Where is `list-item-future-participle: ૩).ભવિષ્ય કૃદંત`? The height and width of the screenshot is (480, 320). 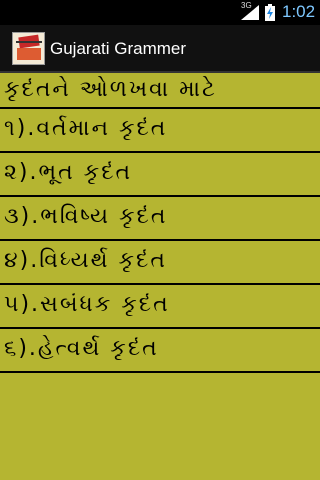 list-item-future-participle: ૩).ભવિષ્ય કૃદંત is located at coordinates (160, 219).